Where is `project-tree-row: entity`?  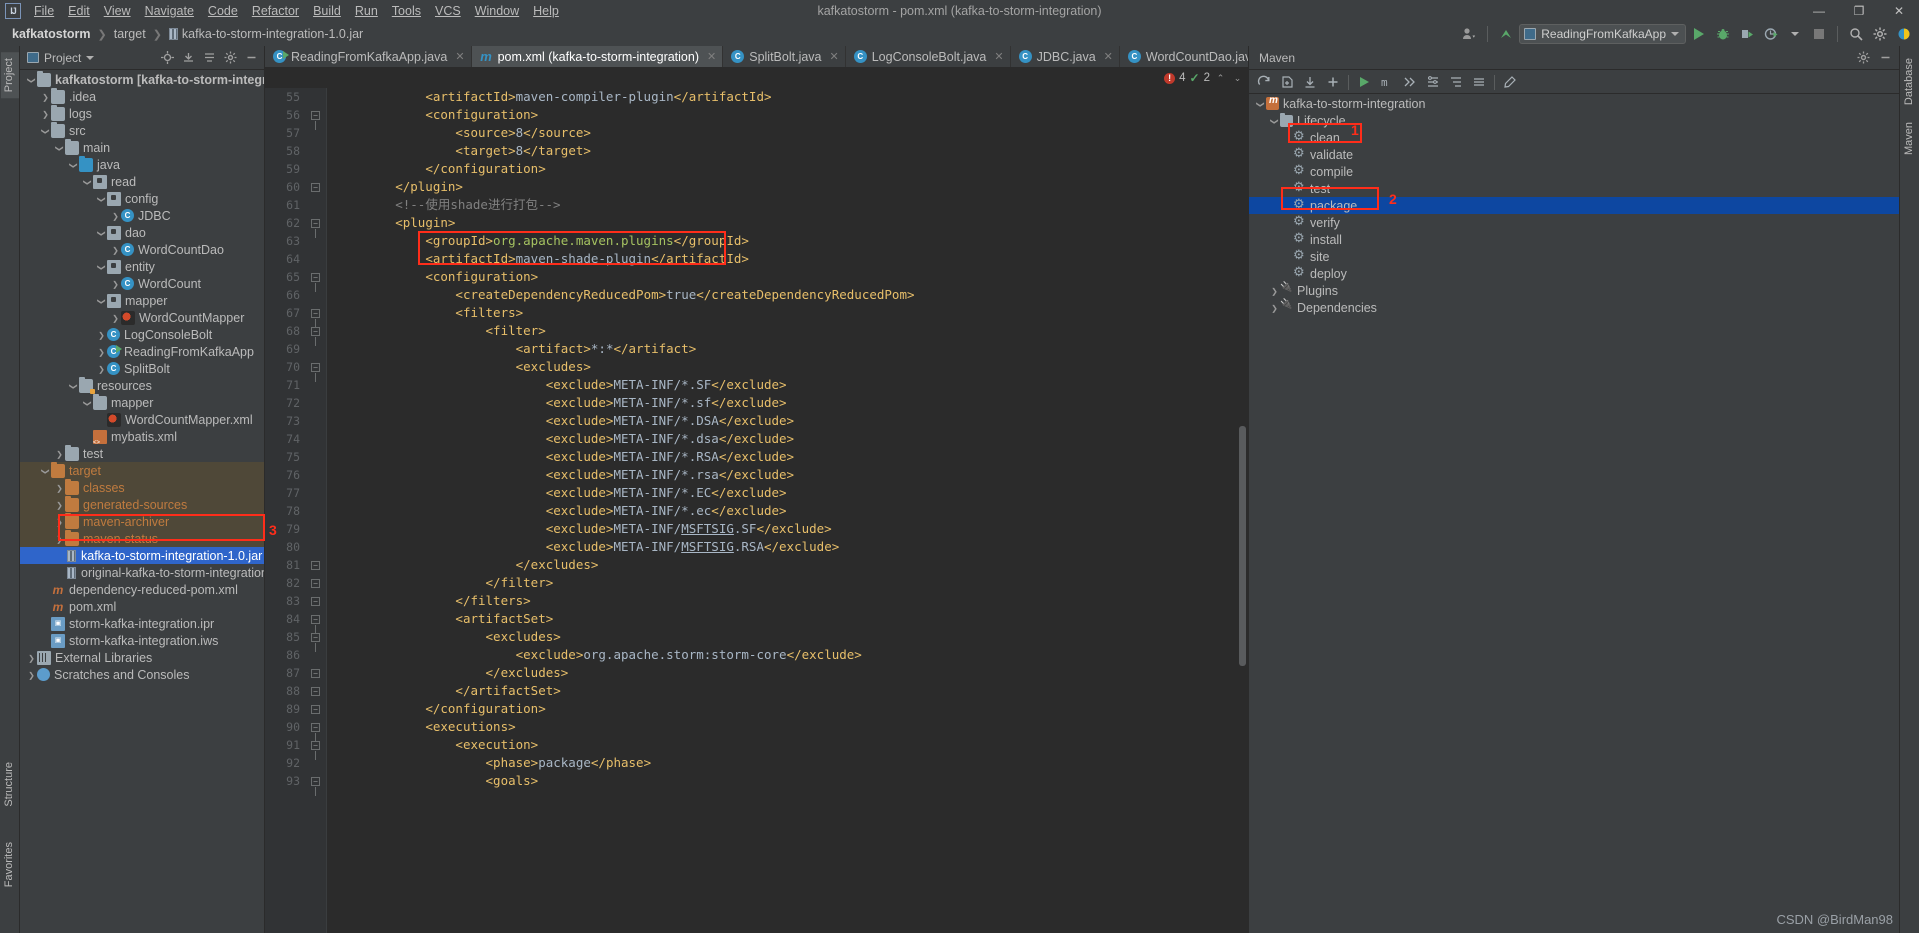 project-tree-row: entity is located at coordinates (142, 266).